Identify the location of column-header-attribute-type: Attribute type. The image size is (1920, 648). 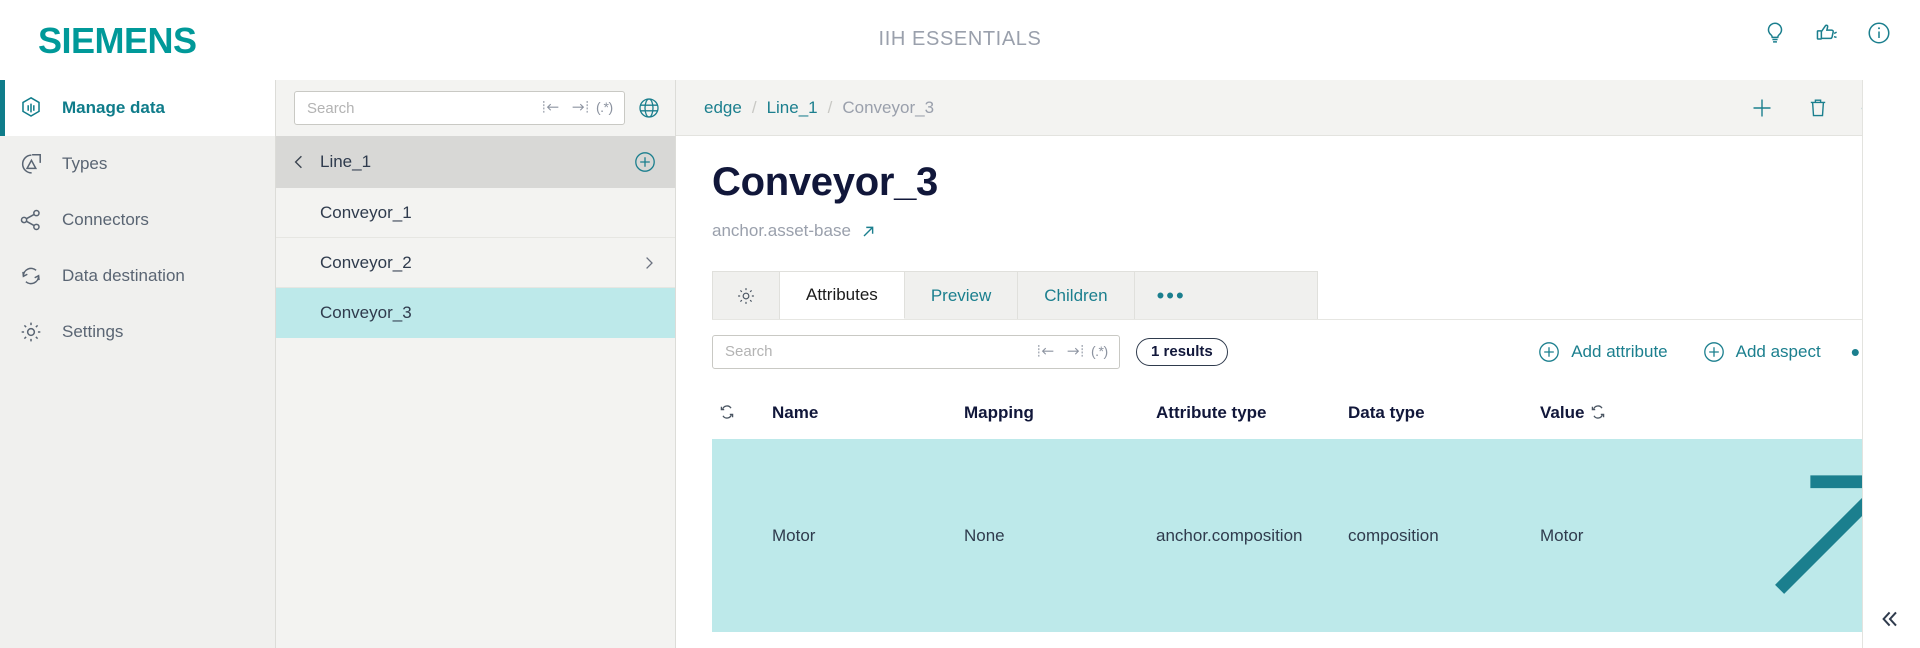
(1238, 413).